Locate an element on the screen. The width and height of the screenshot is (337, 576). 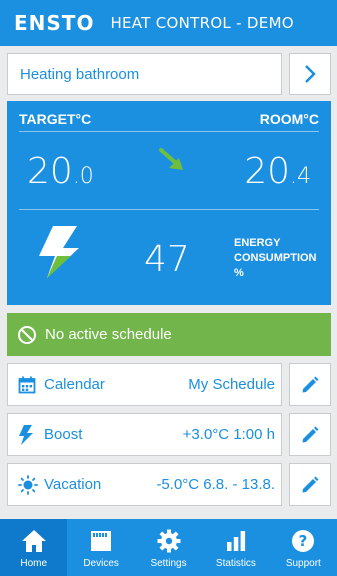
vacation-label: Vacation is located at coordinates (73, 484).